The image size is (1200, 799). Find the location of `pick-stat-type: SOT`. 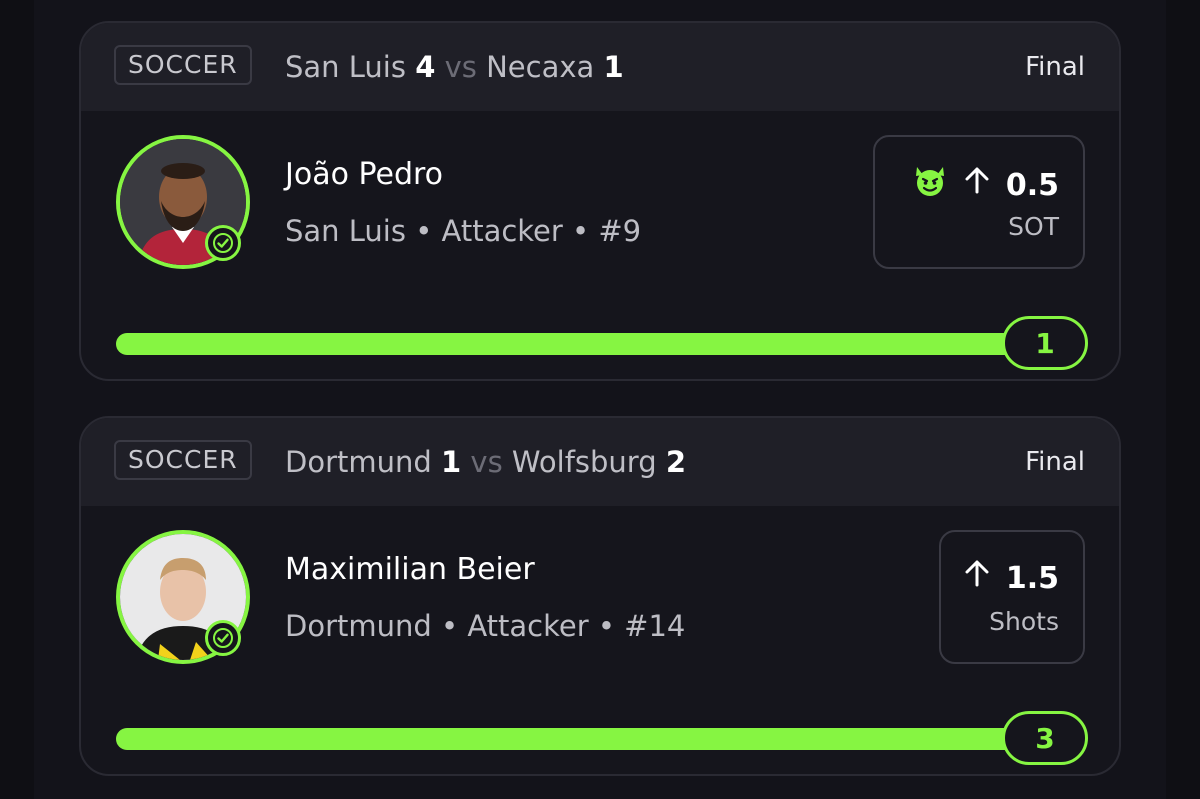

pick-stat-type: SOT is located at coordinates (1033, 226).